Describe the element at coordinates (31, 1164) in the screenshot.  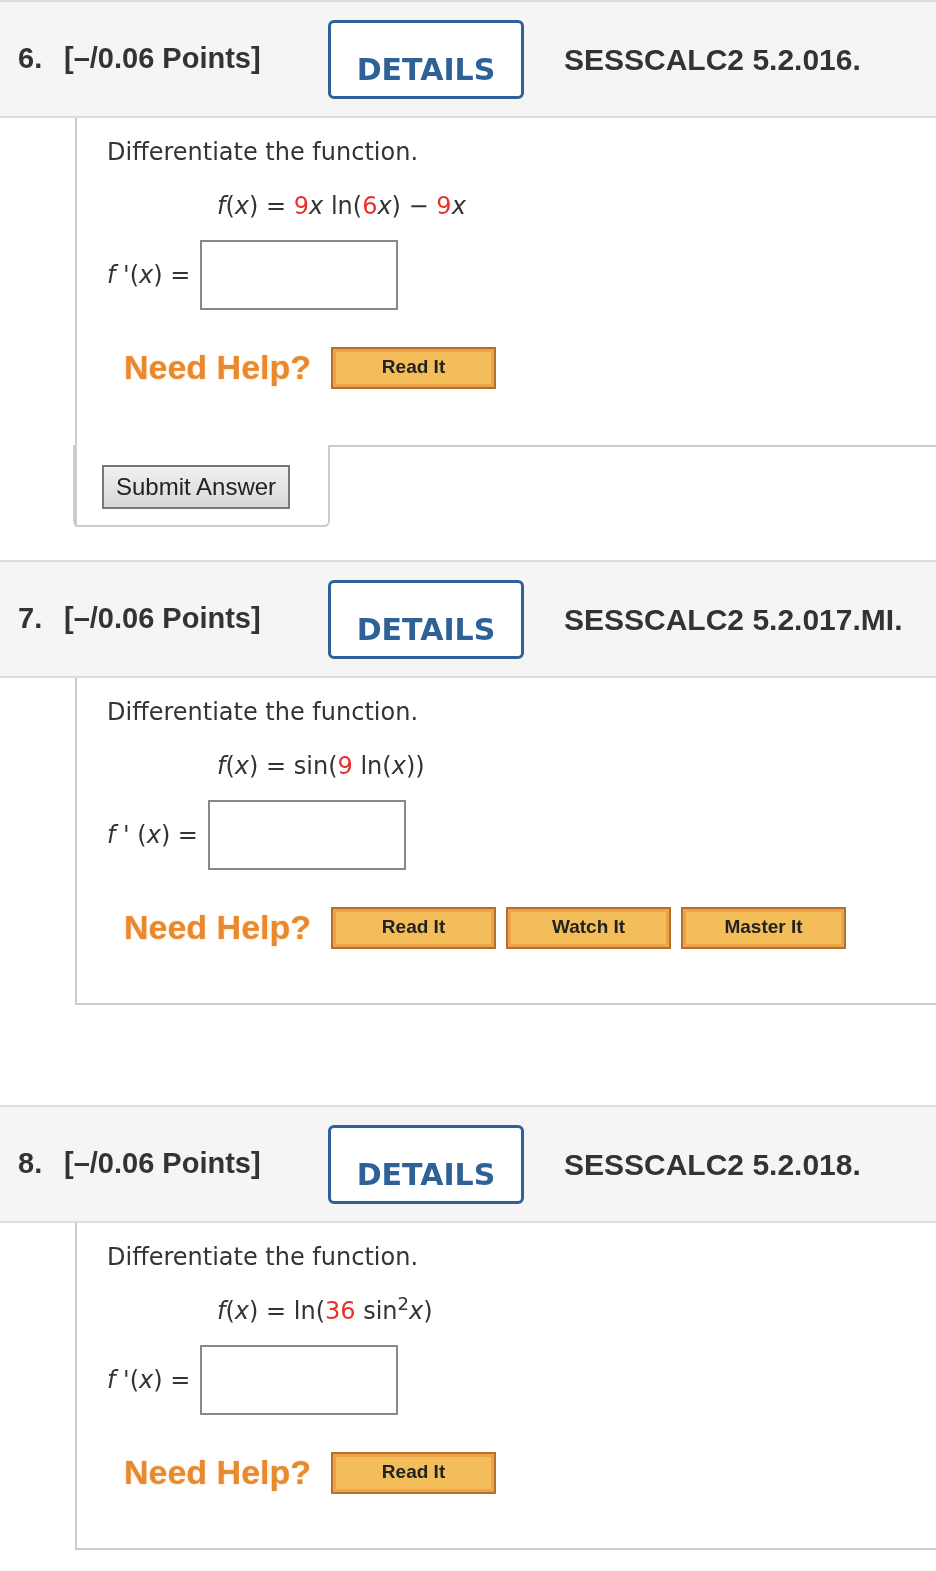
I see `question-number: 8.` at that location.